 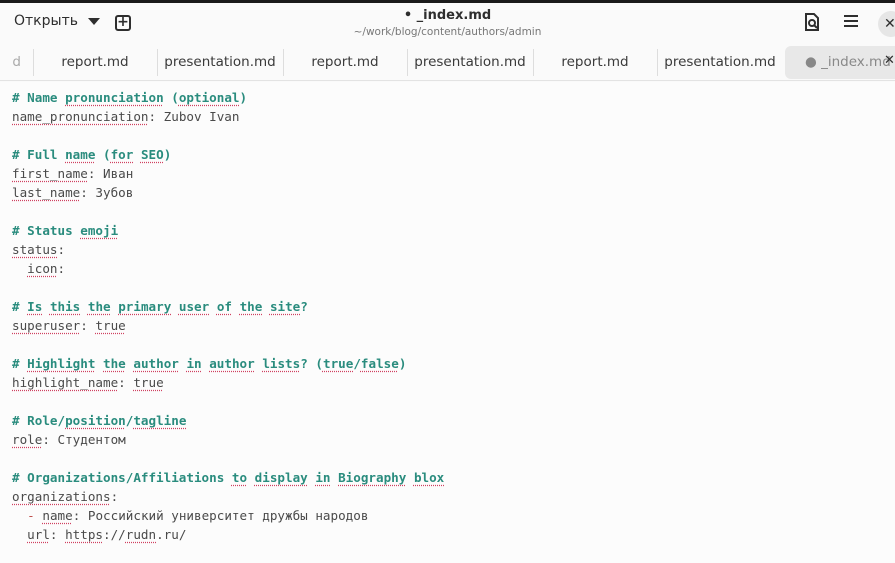 I want to click on code-line: organizations:, so click(x=65, y=496).